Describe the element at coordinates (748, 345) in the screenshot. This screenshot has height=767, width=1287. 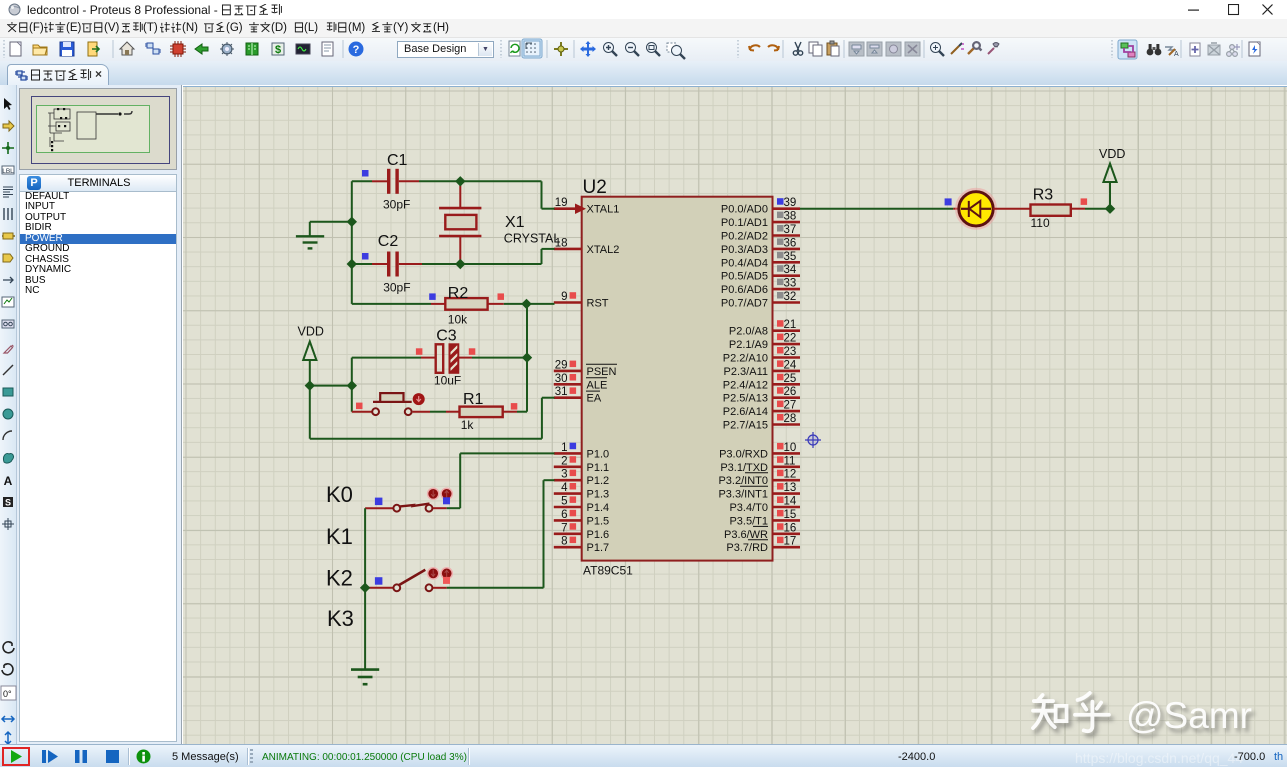
I see `svg-text: P2.1/A9` at that location.